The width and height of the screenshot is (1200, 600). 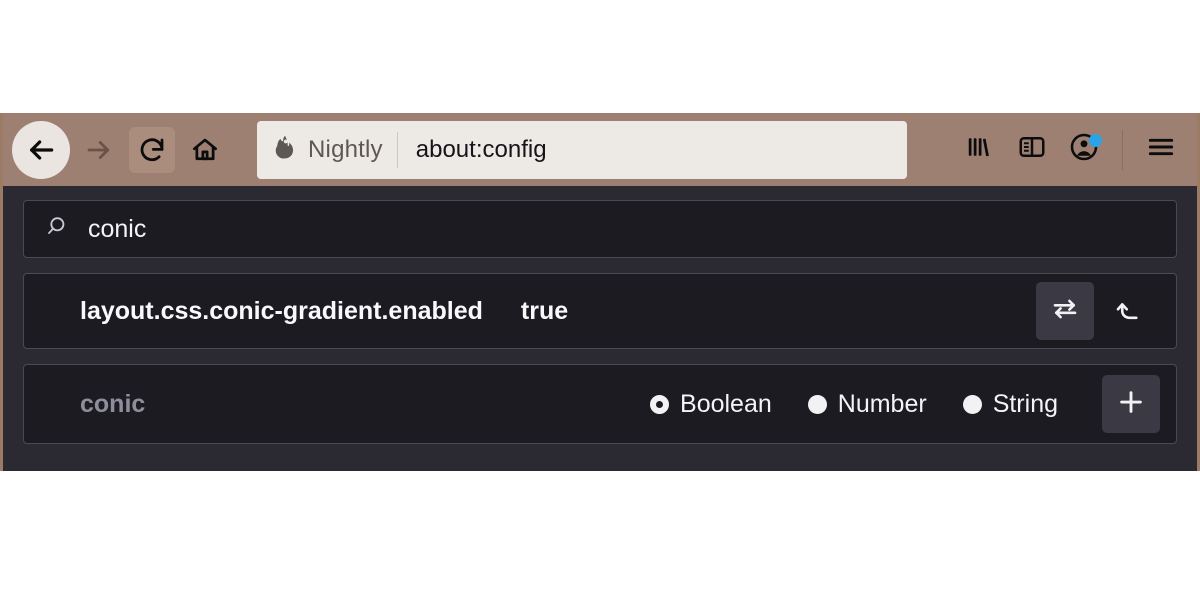 I want to click on toolbar-right-group, so click(x=1070, y=150).